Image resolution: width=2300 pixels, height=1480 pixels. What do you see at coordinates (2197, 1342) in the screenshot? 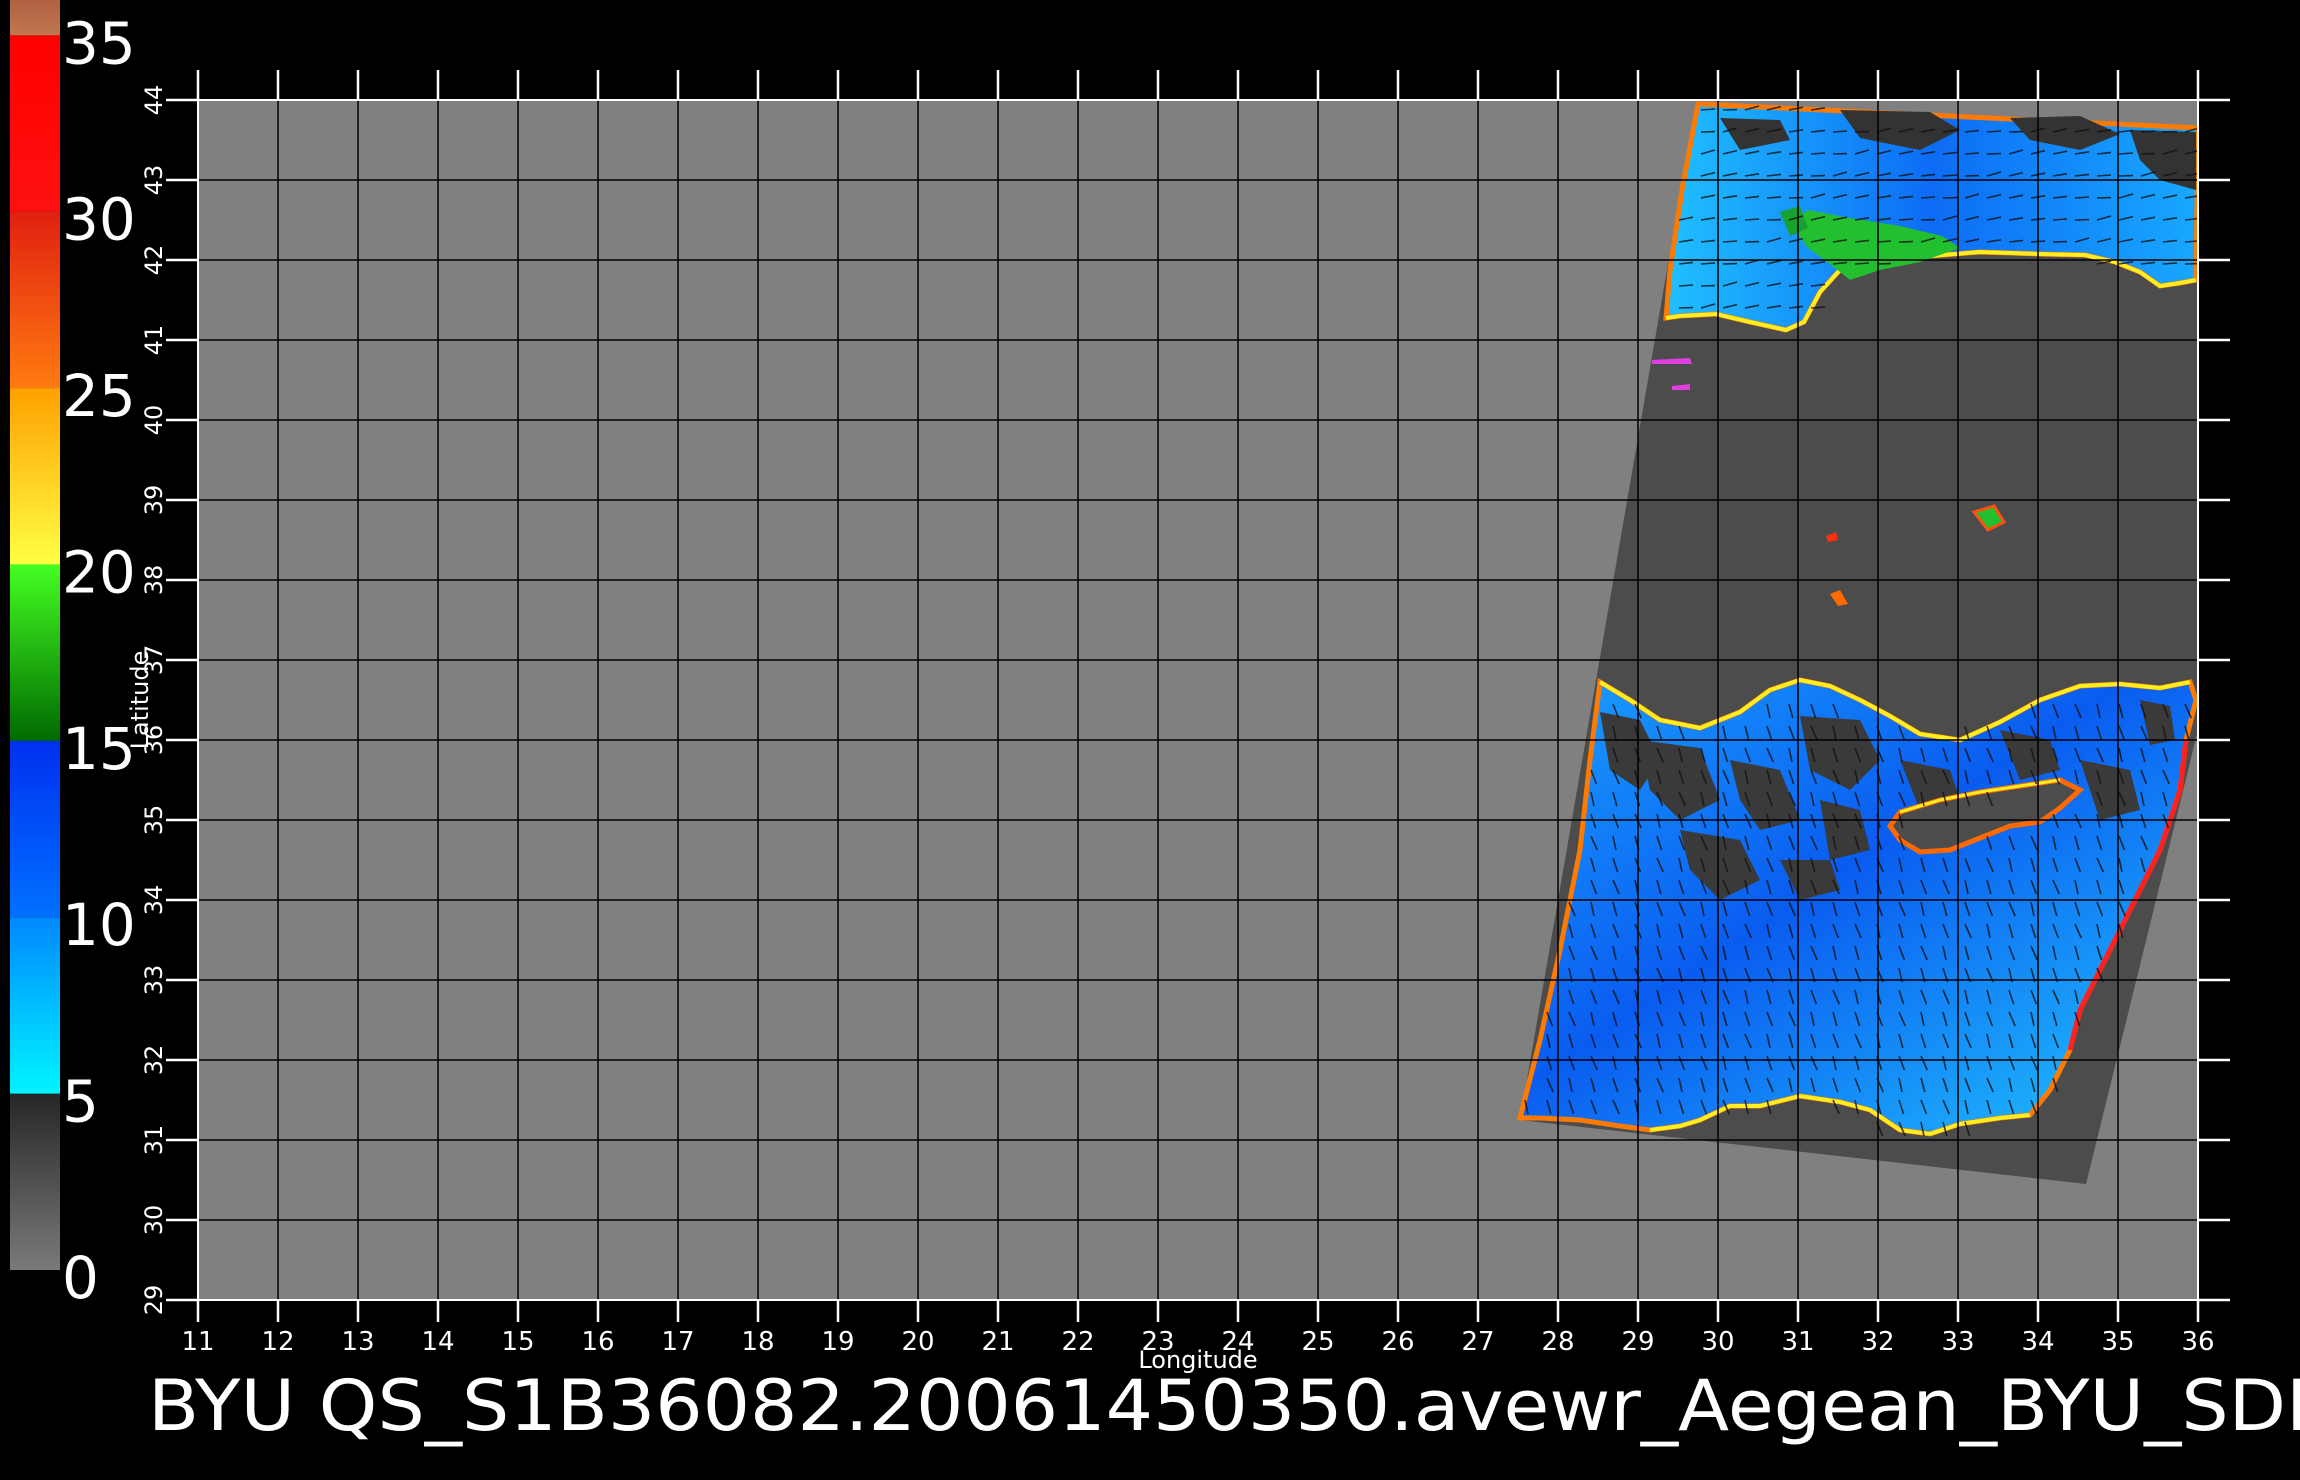
I see `lon-tick-label: 36` at bounding box center [2197, 1342].